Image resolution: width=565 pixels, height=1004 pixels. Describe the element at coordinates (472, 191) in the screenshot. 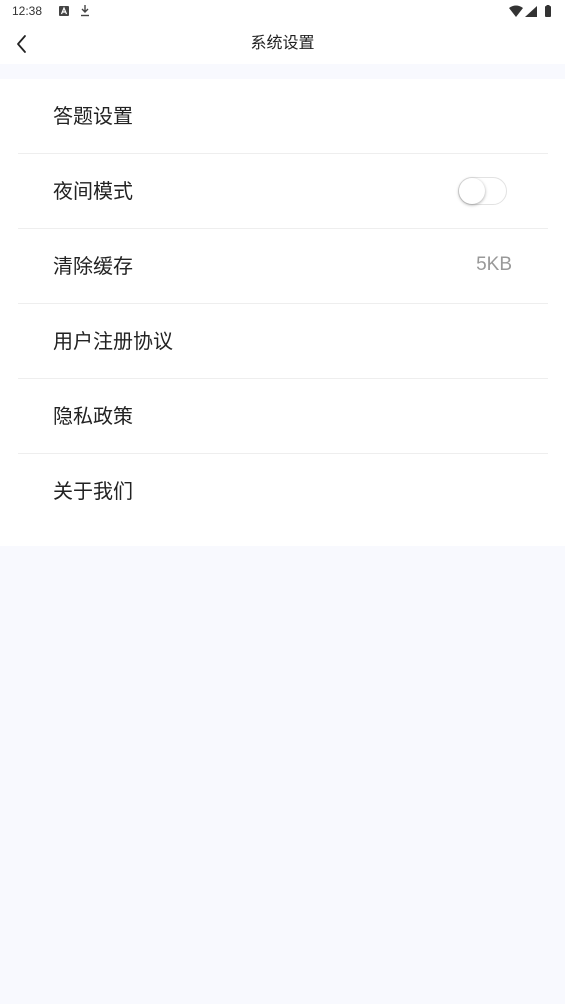

I see `toggle-knob` at that location.